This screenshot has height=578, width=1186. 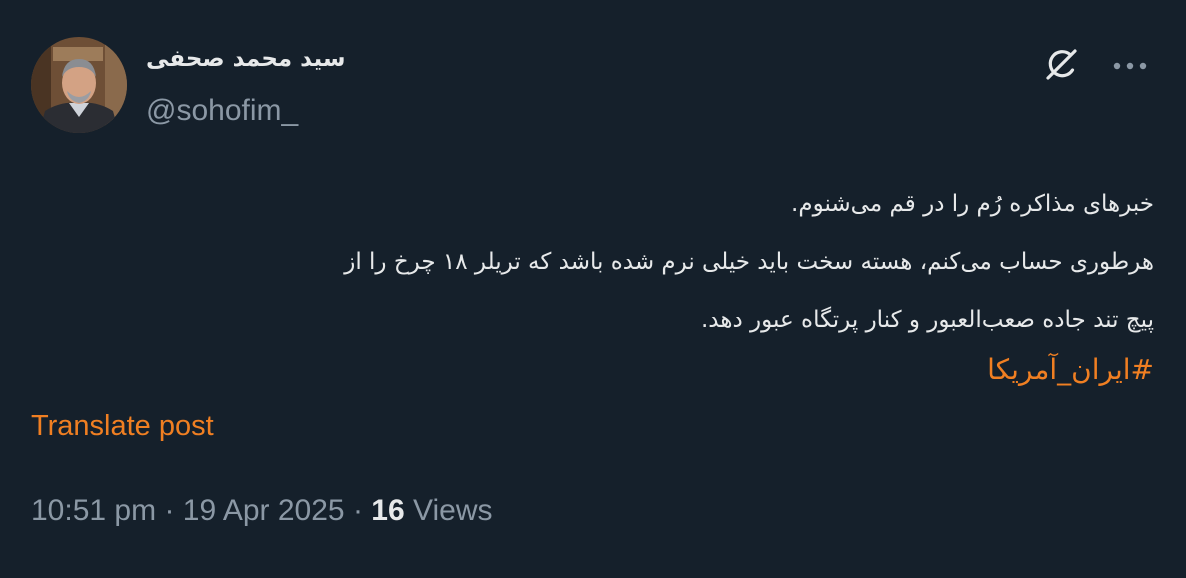 I want to click on avatar, so click(x=79, y=85).